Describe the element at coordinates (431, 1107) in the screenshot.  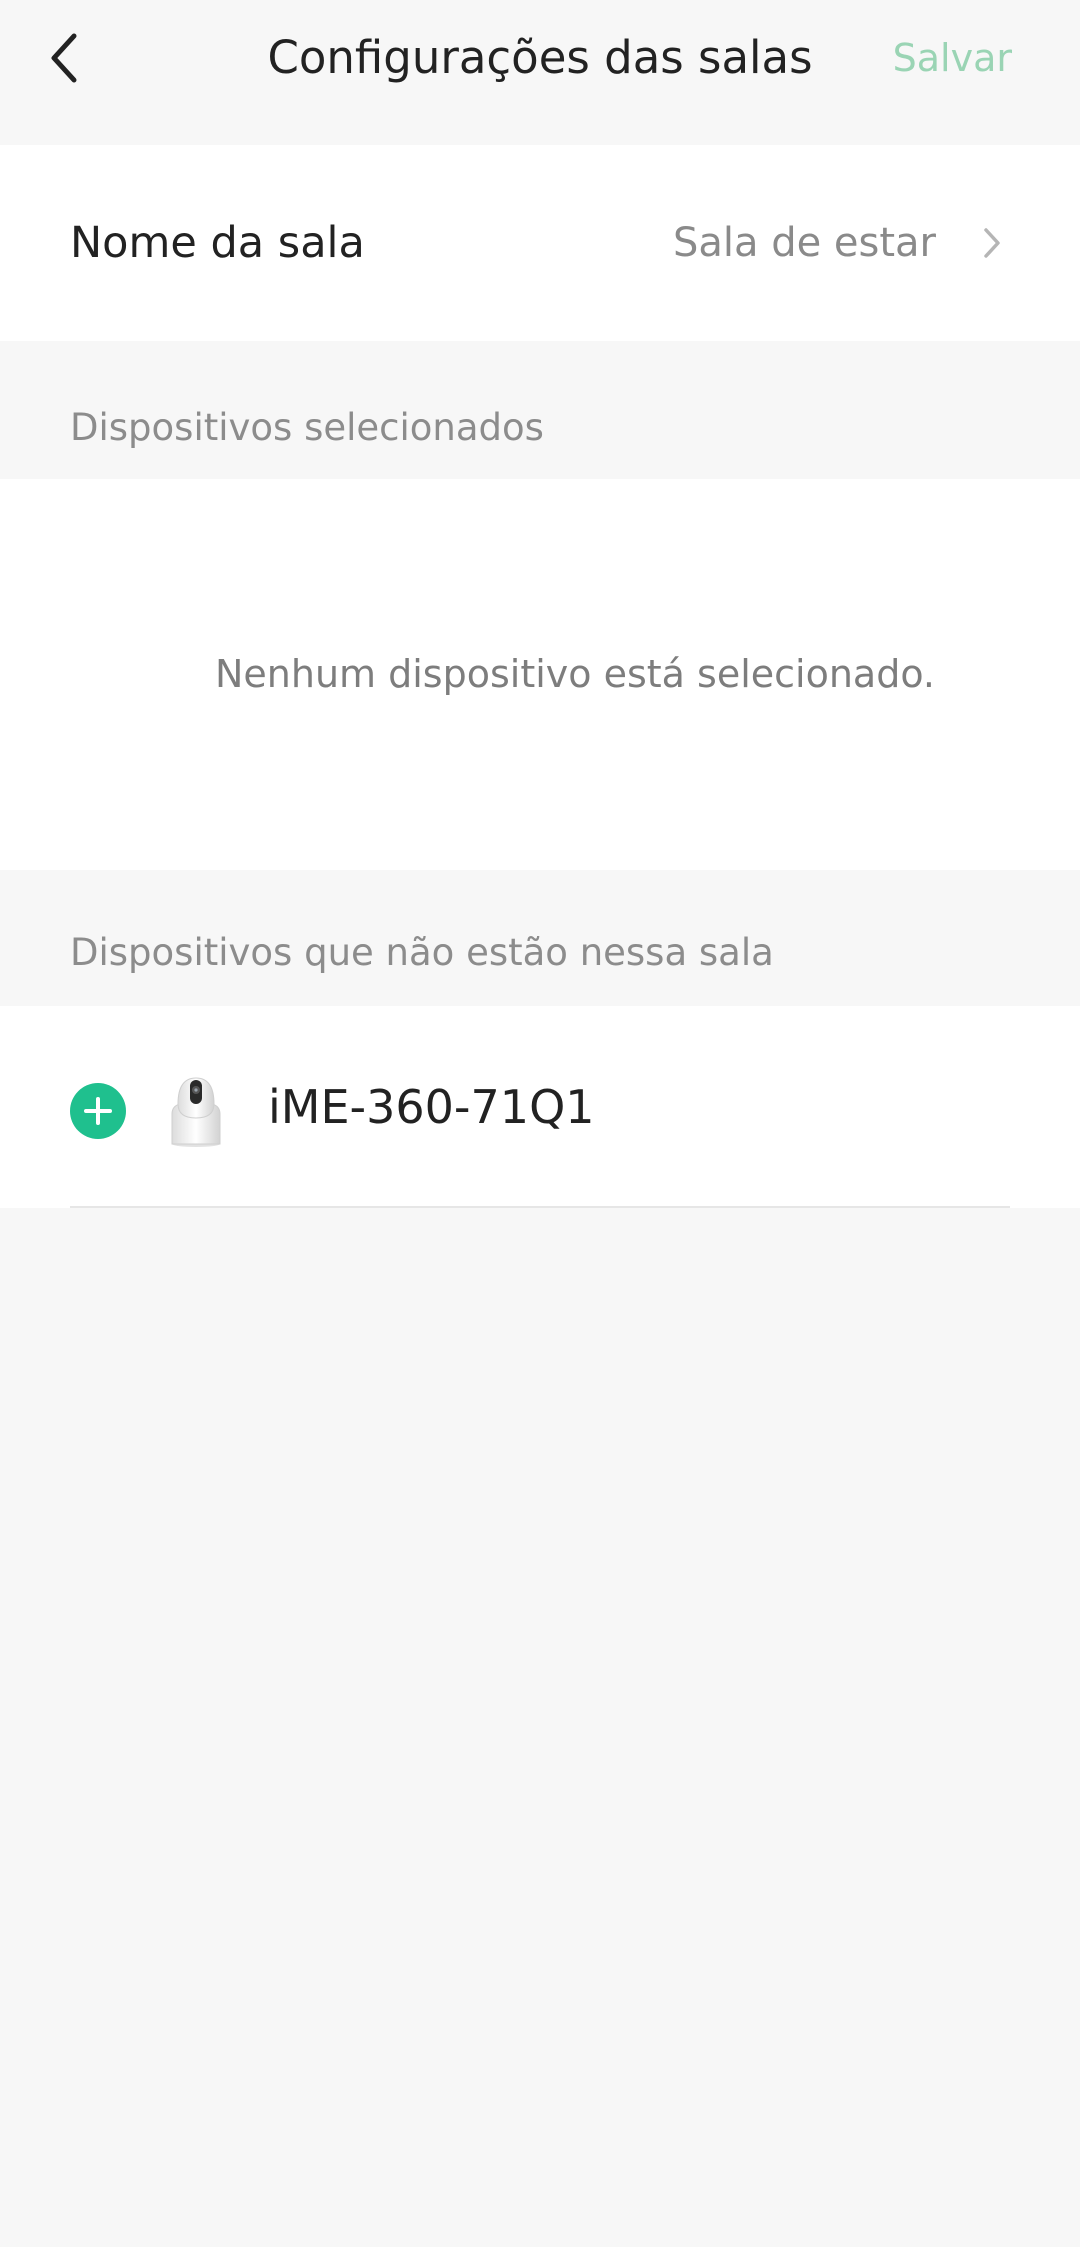
I see `device-name: iME-360-71Q1` at that location.